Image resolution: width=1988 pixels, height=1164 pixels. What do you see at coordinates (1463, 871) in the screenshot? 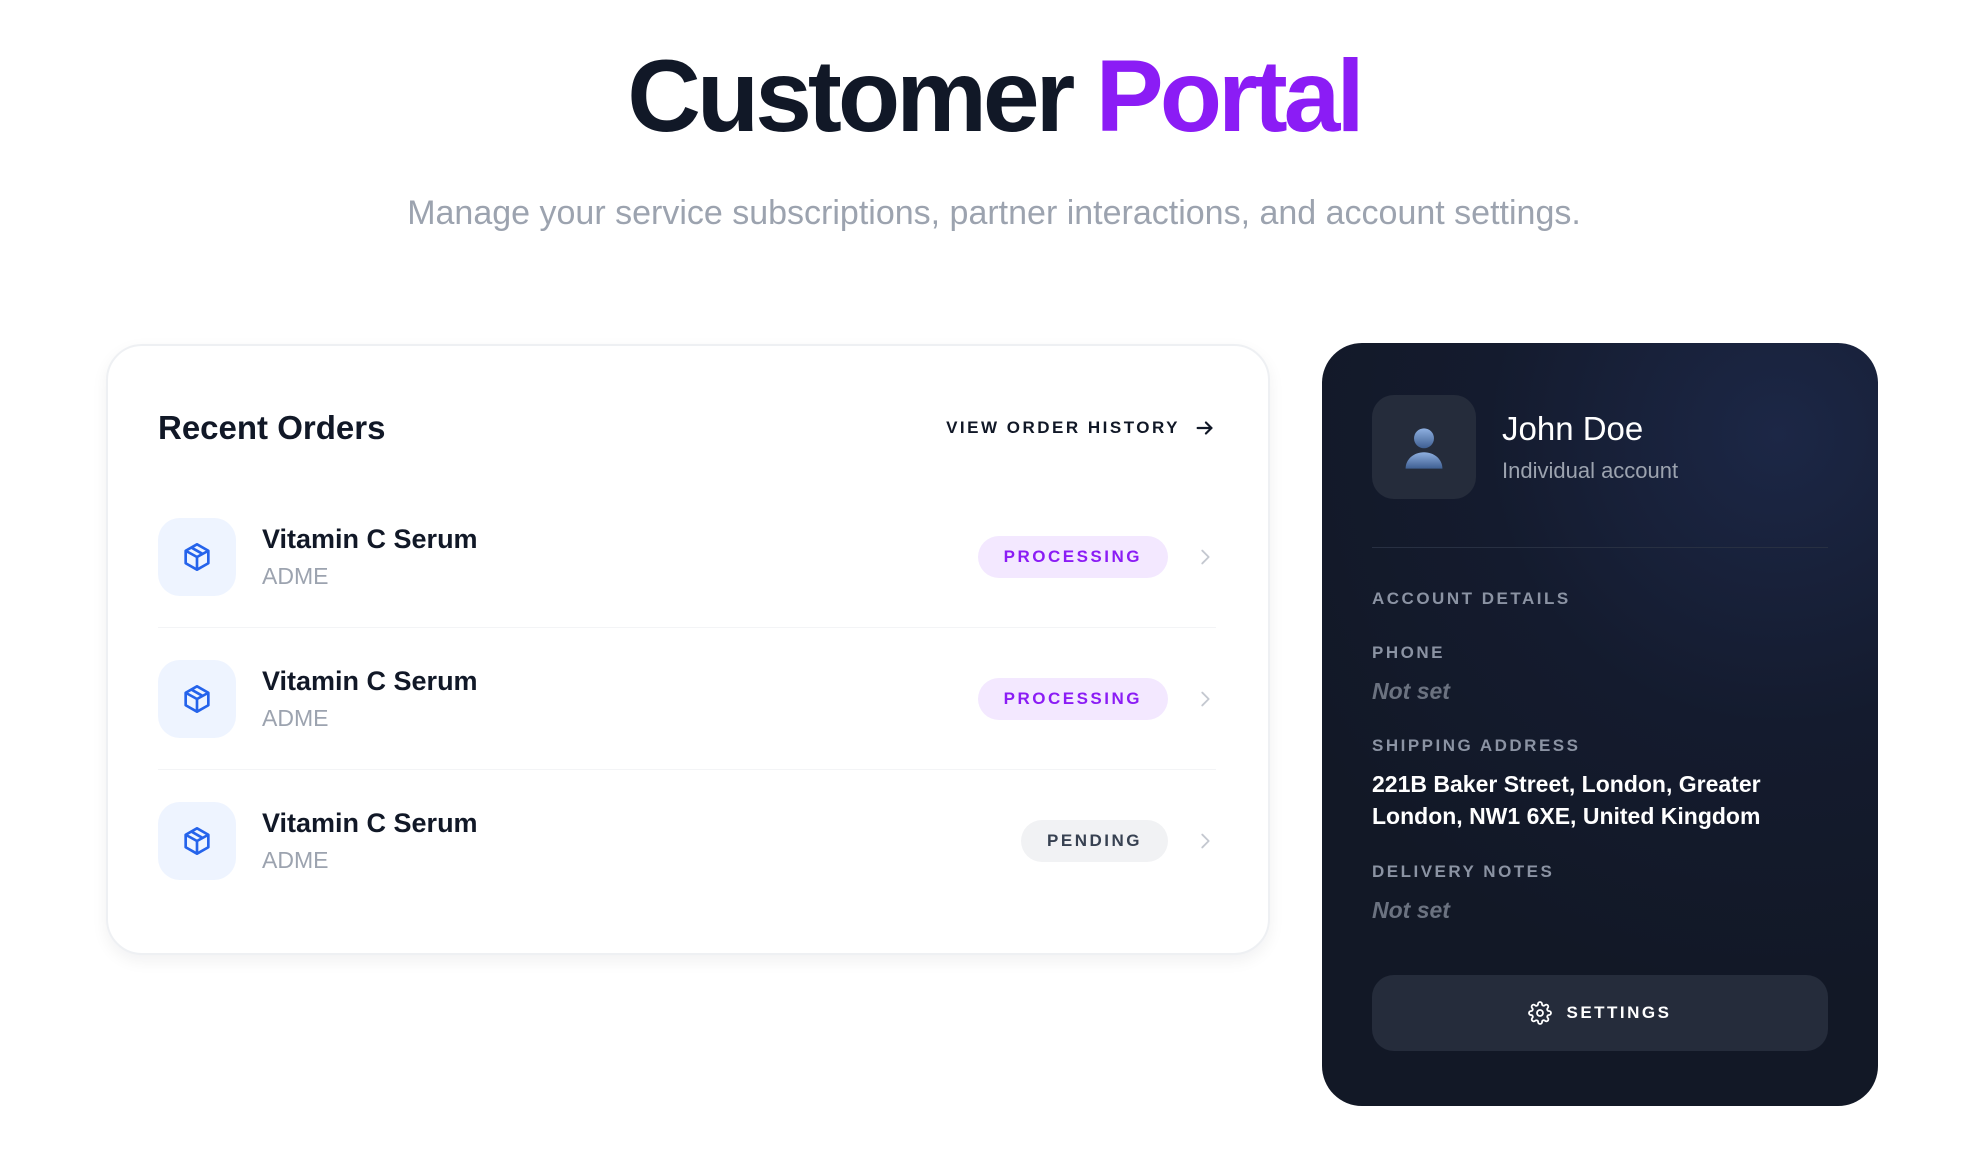
I see `delivery-notes-label: DELIVERY NOTES` at bounding box center [1463, 871].